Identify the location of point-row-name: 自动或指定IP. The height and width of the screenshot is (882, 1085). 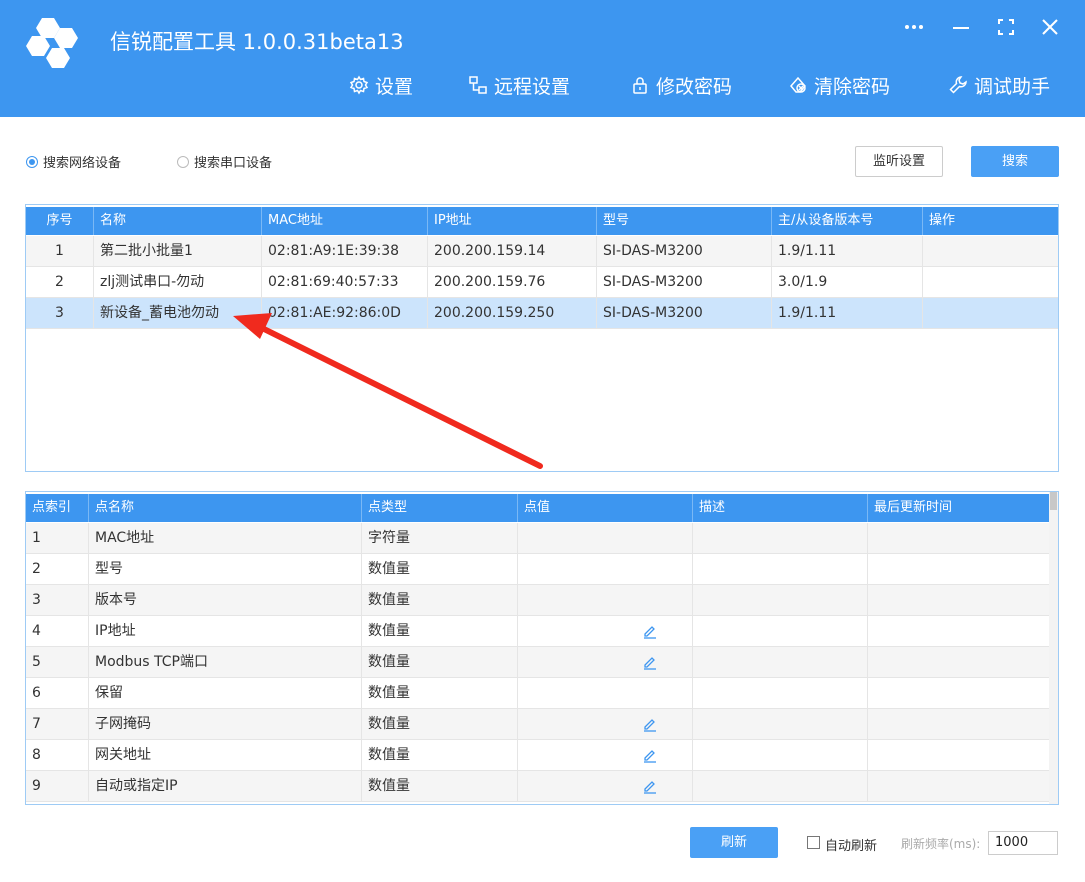
(225, 786).